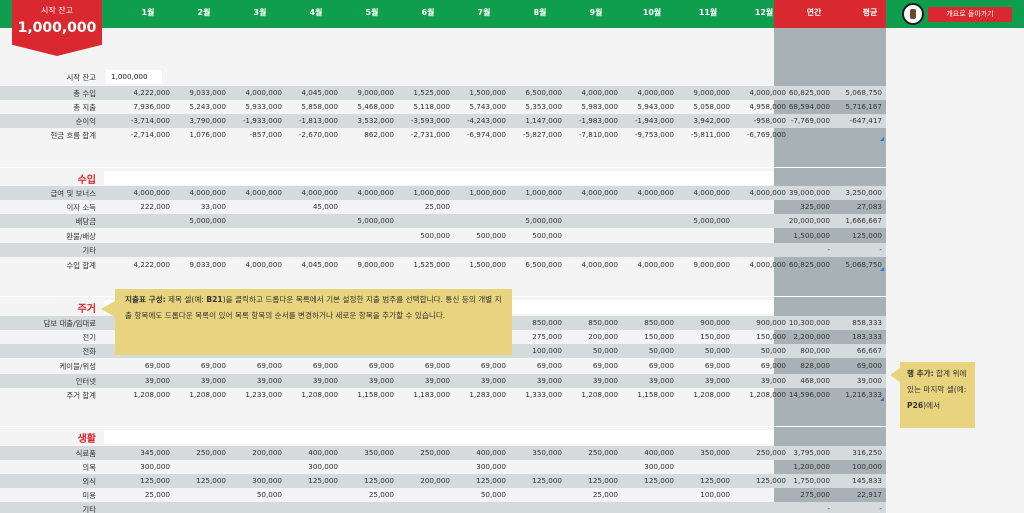 This screenshot has height=513, width=1024. Describe the element at coordinates (200, 106) in the screenshot. I see `month-cell: 5,243,000` at that location.